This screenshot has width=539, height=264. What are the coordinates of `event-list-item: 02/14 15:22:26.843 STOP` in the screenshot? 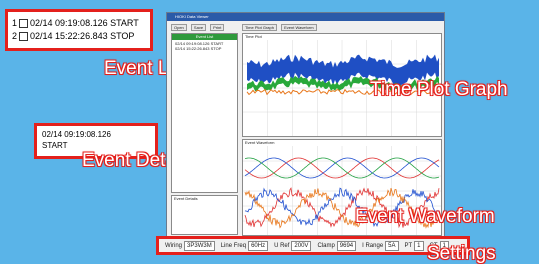 It's located at (204, 48).